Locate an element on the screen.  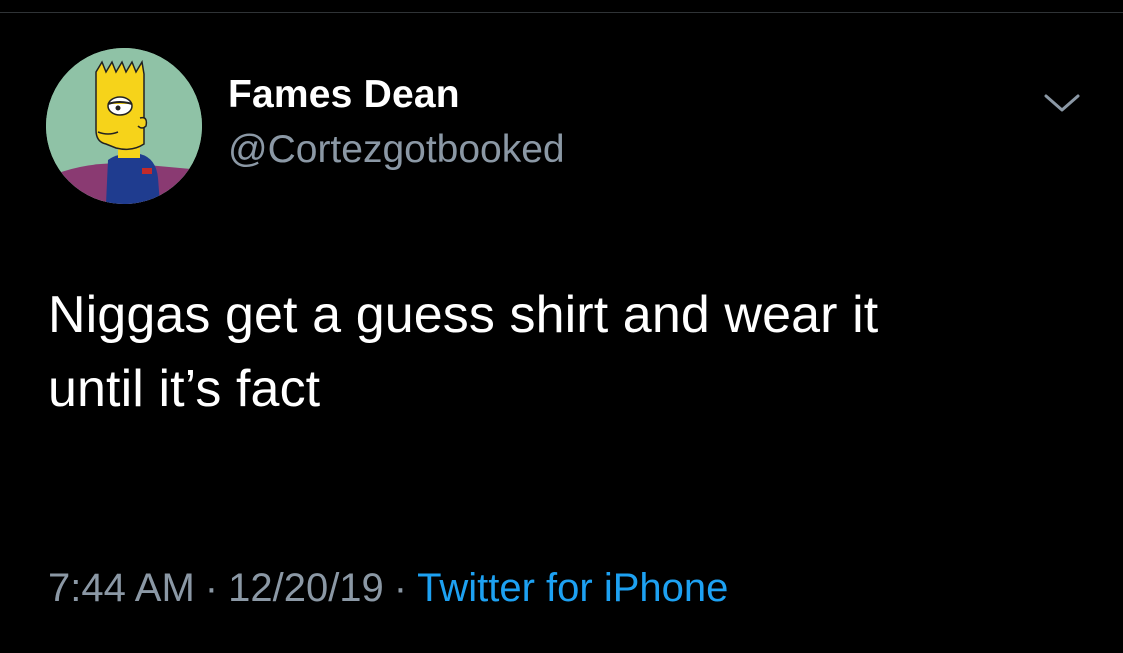
tweet-date: 12/20/19 is located at coordinates (306, 588).